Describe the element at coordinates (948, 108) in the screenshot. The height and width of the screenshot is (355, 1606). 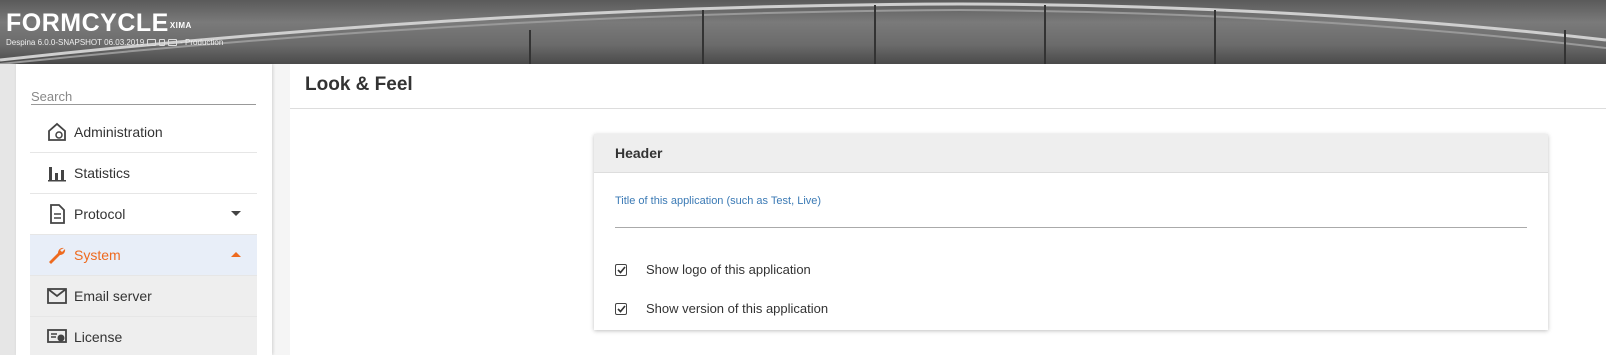
I see `title-divider` at that location.